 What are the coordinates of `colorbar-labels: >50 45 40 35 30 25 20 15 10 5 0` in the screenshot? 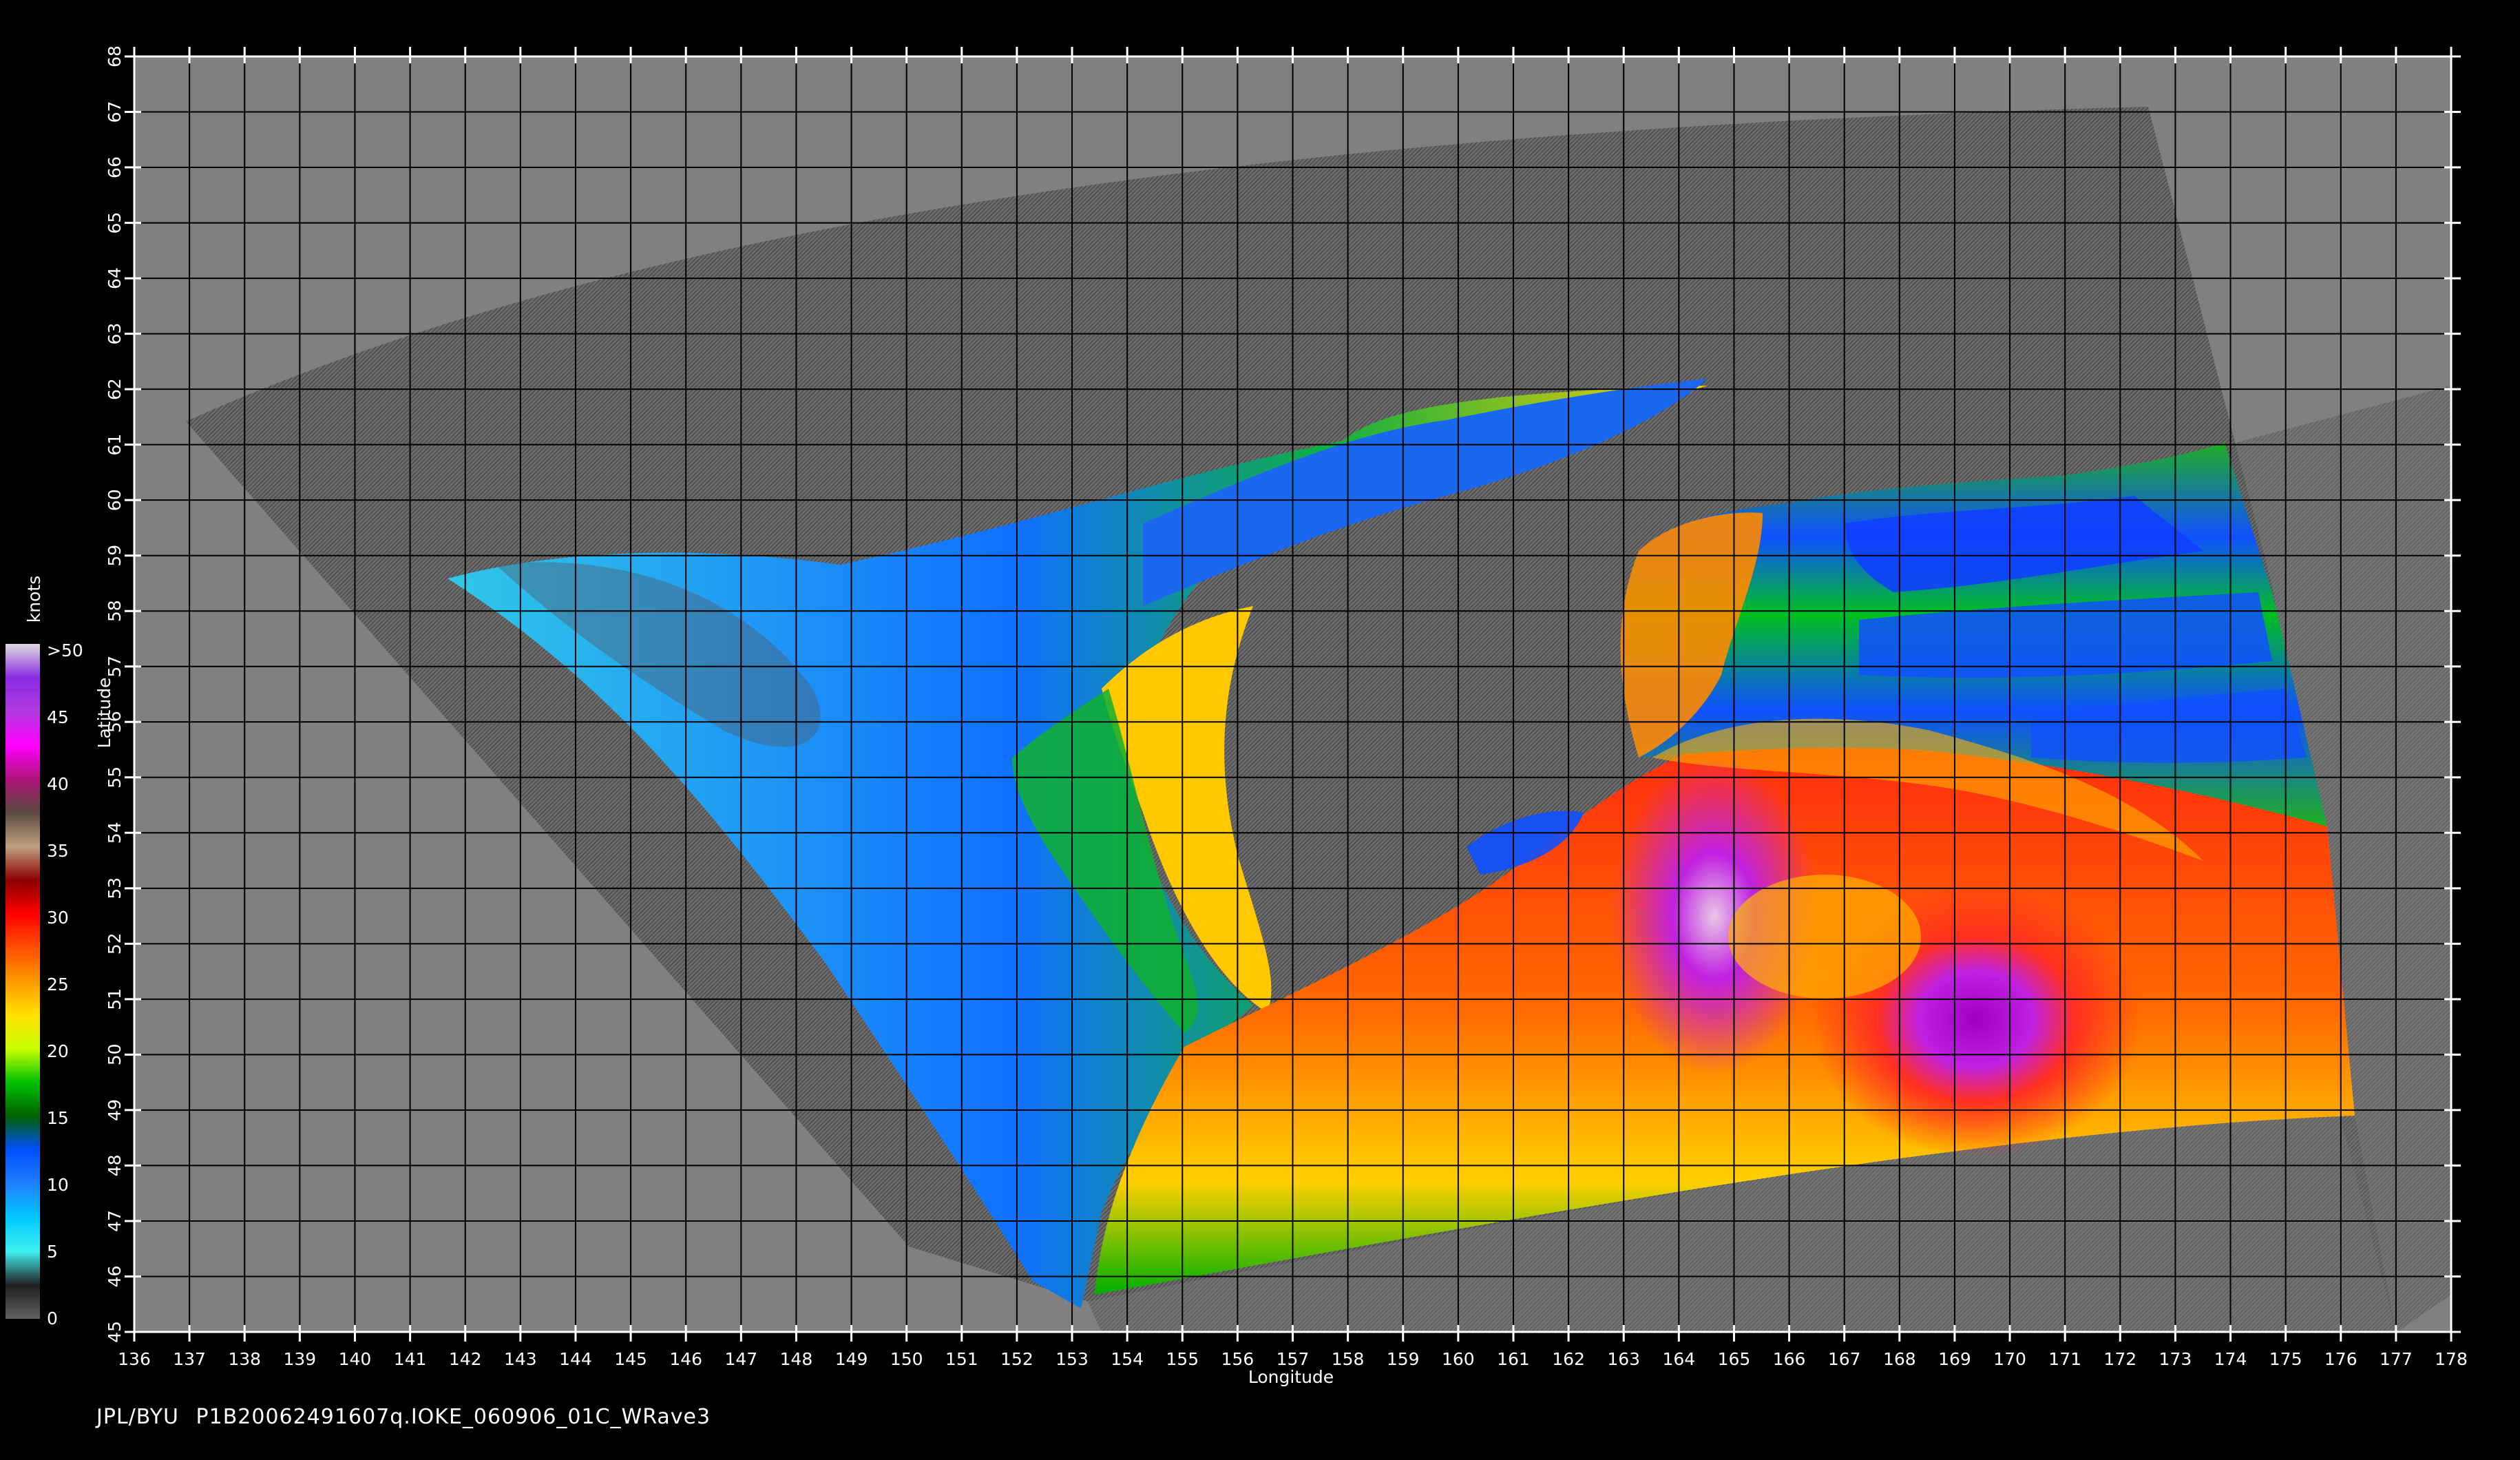 It's located at (65, 984).